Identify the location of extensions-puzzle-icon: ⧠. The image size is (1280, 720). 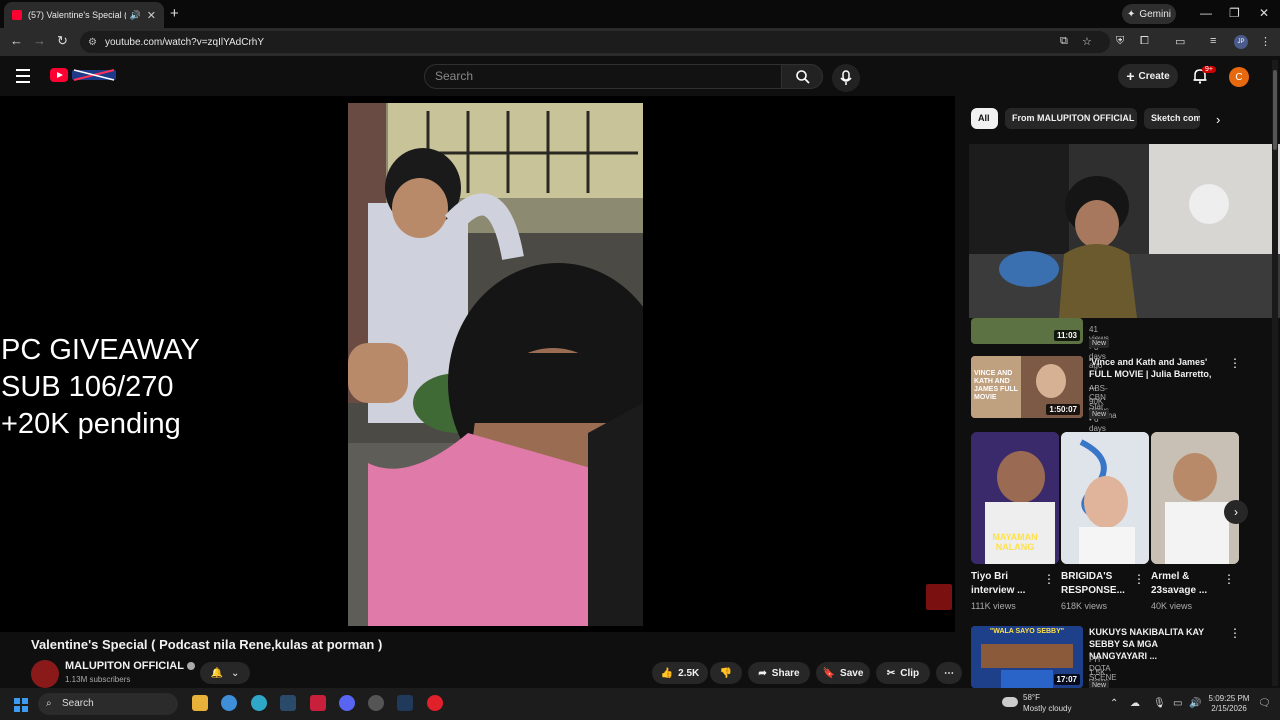
(1144, 41).